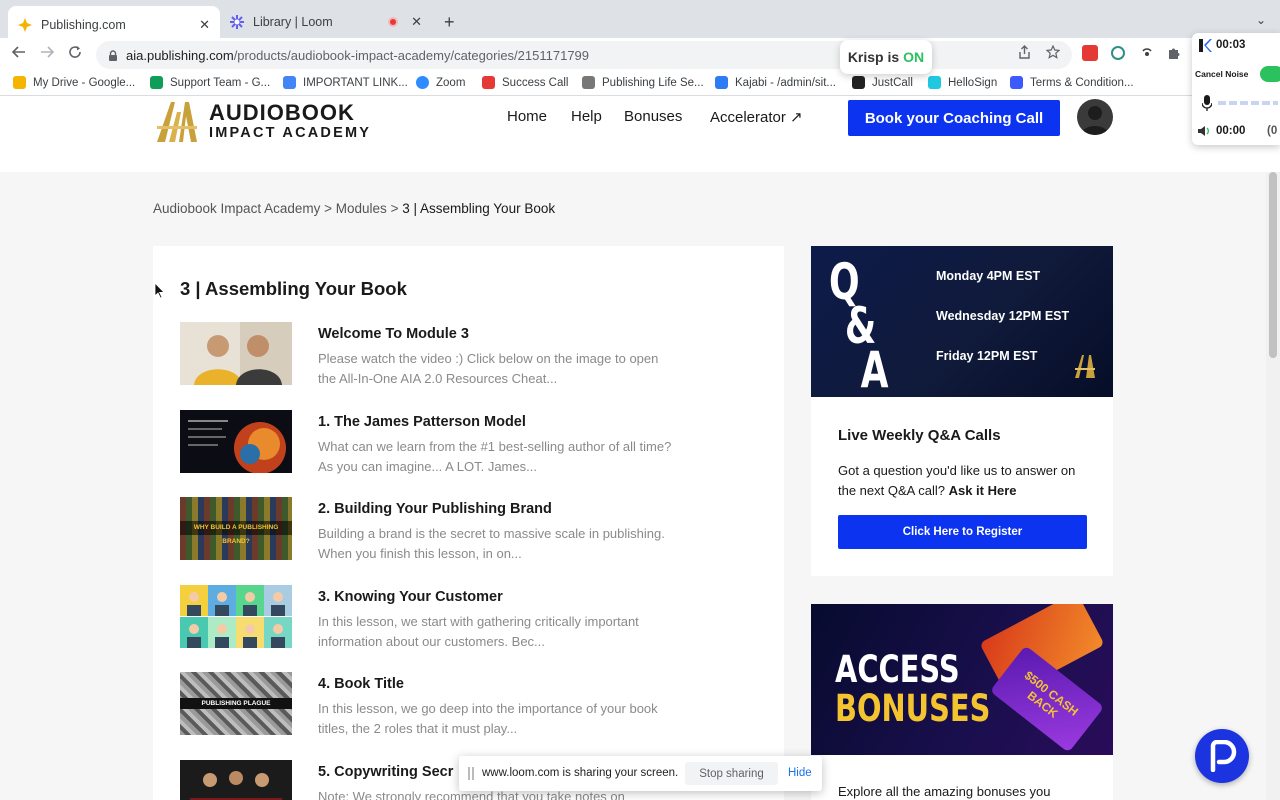 This screenshot has width=1280, height=800. I want to click on lesson-title: 1. The James Patterson Model, so click(422, 422).